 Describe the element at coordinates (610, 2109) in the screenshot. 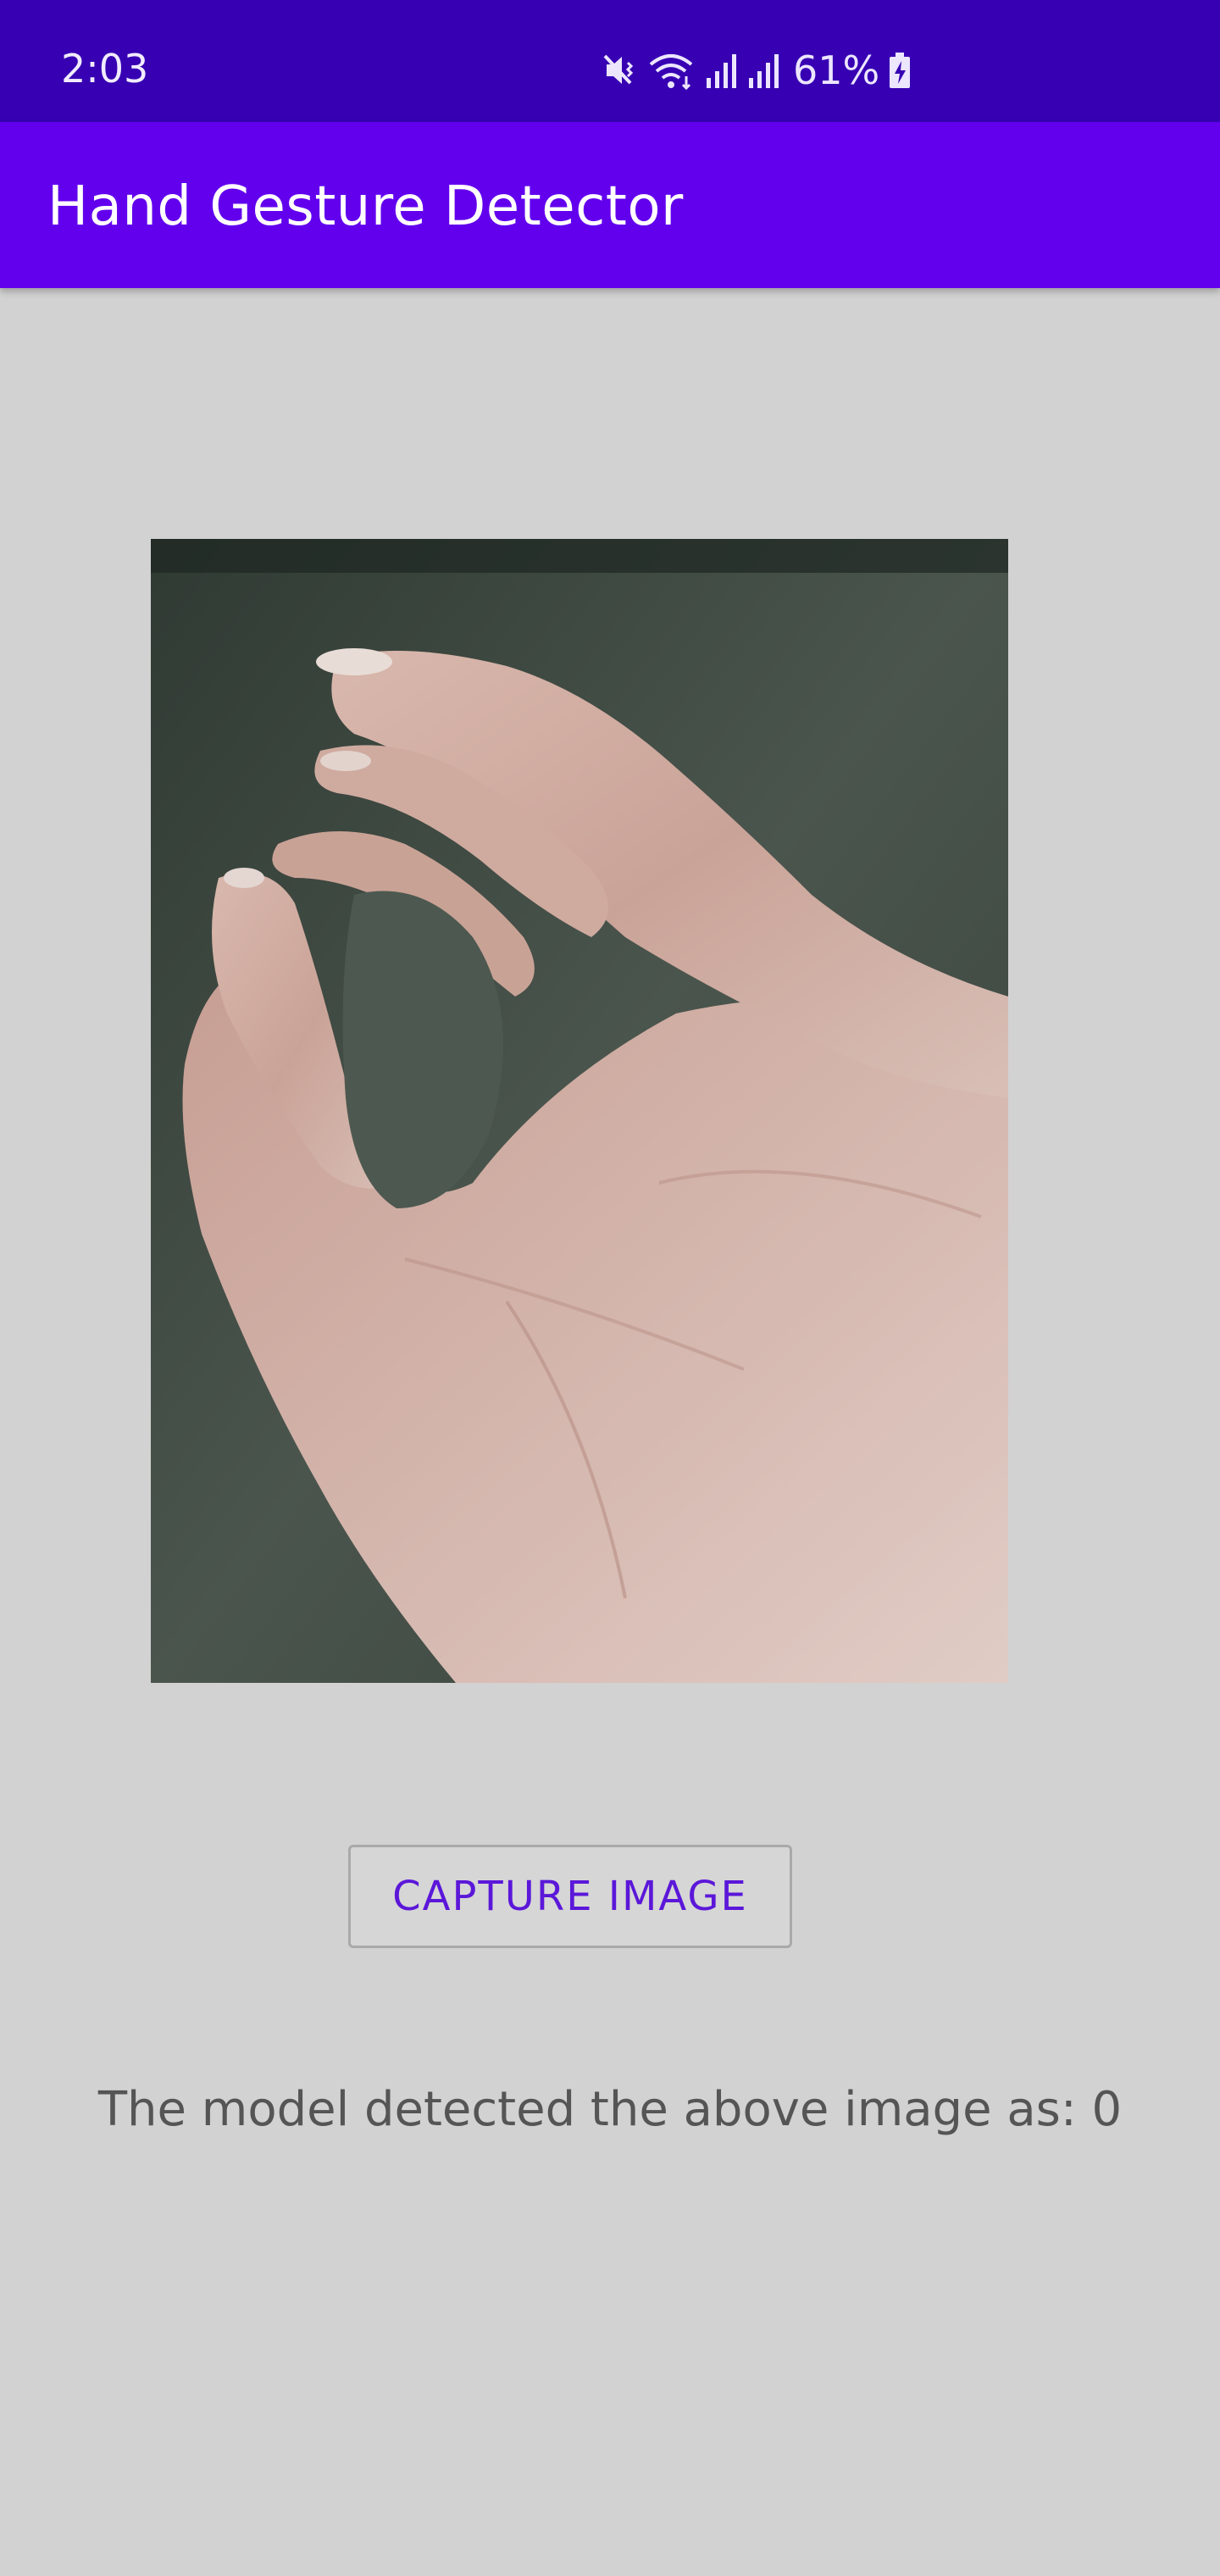

I see `detection-result-text: The model detected the above image as: 0` at that location.